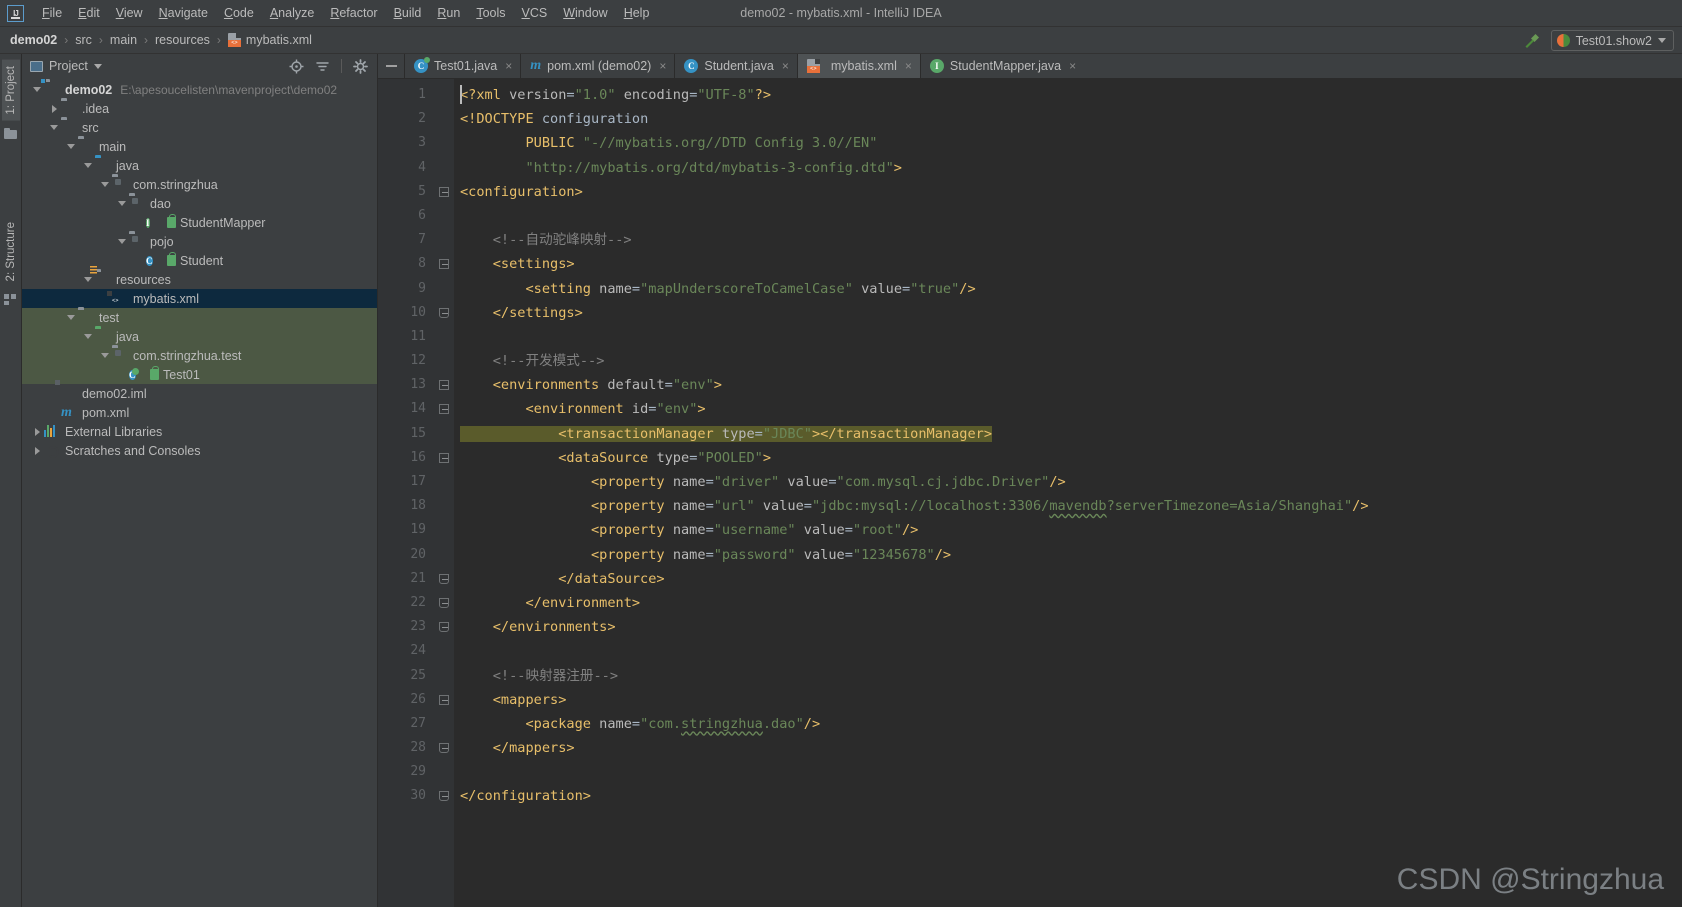 Image resolution: width=1682 pixels, height=907 pixels. What do you see at coordinates (1068, 579) in the screenshot?
I see `code-line: </dataSource>` at bounding box center [1068, 579].